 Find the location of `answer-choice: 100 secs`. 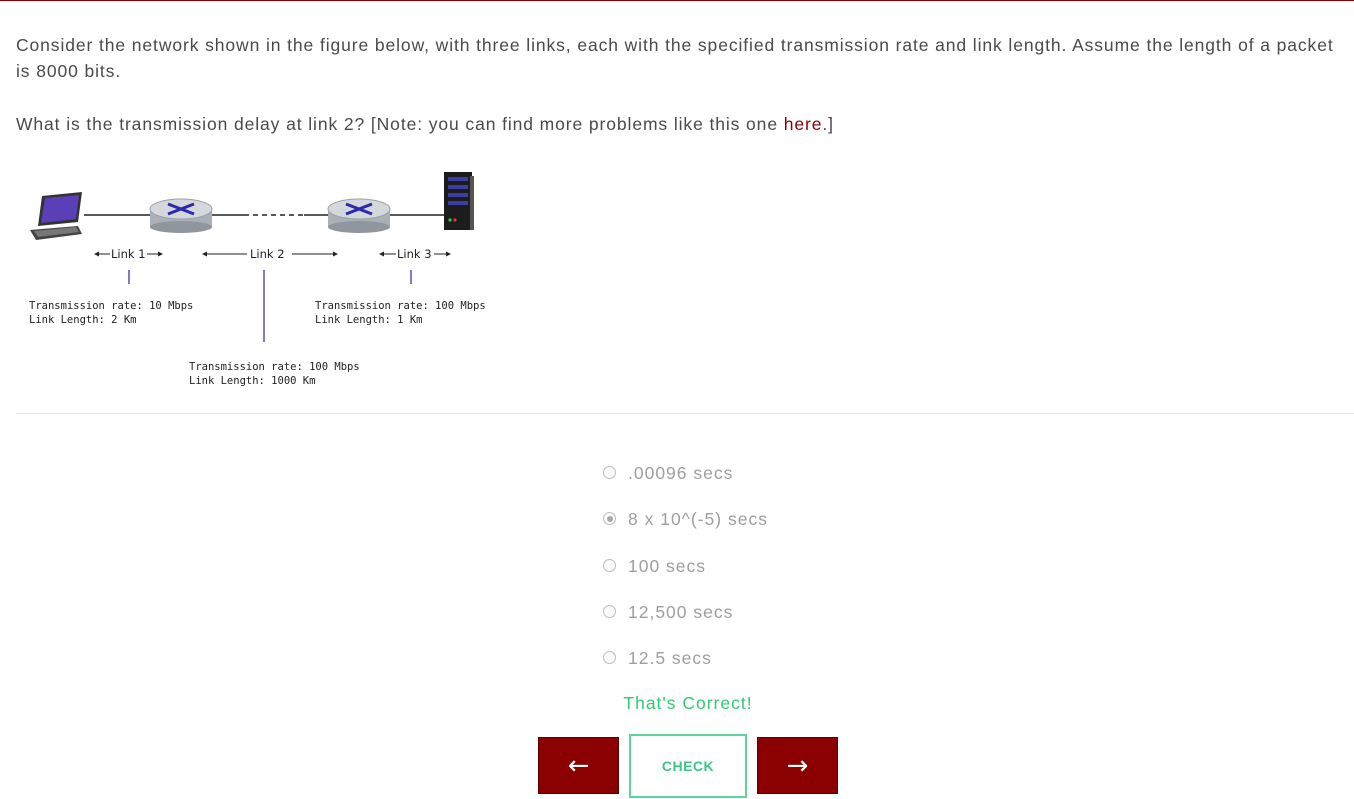

answer-choice: 100 secs is located at coordinates (685, 574).